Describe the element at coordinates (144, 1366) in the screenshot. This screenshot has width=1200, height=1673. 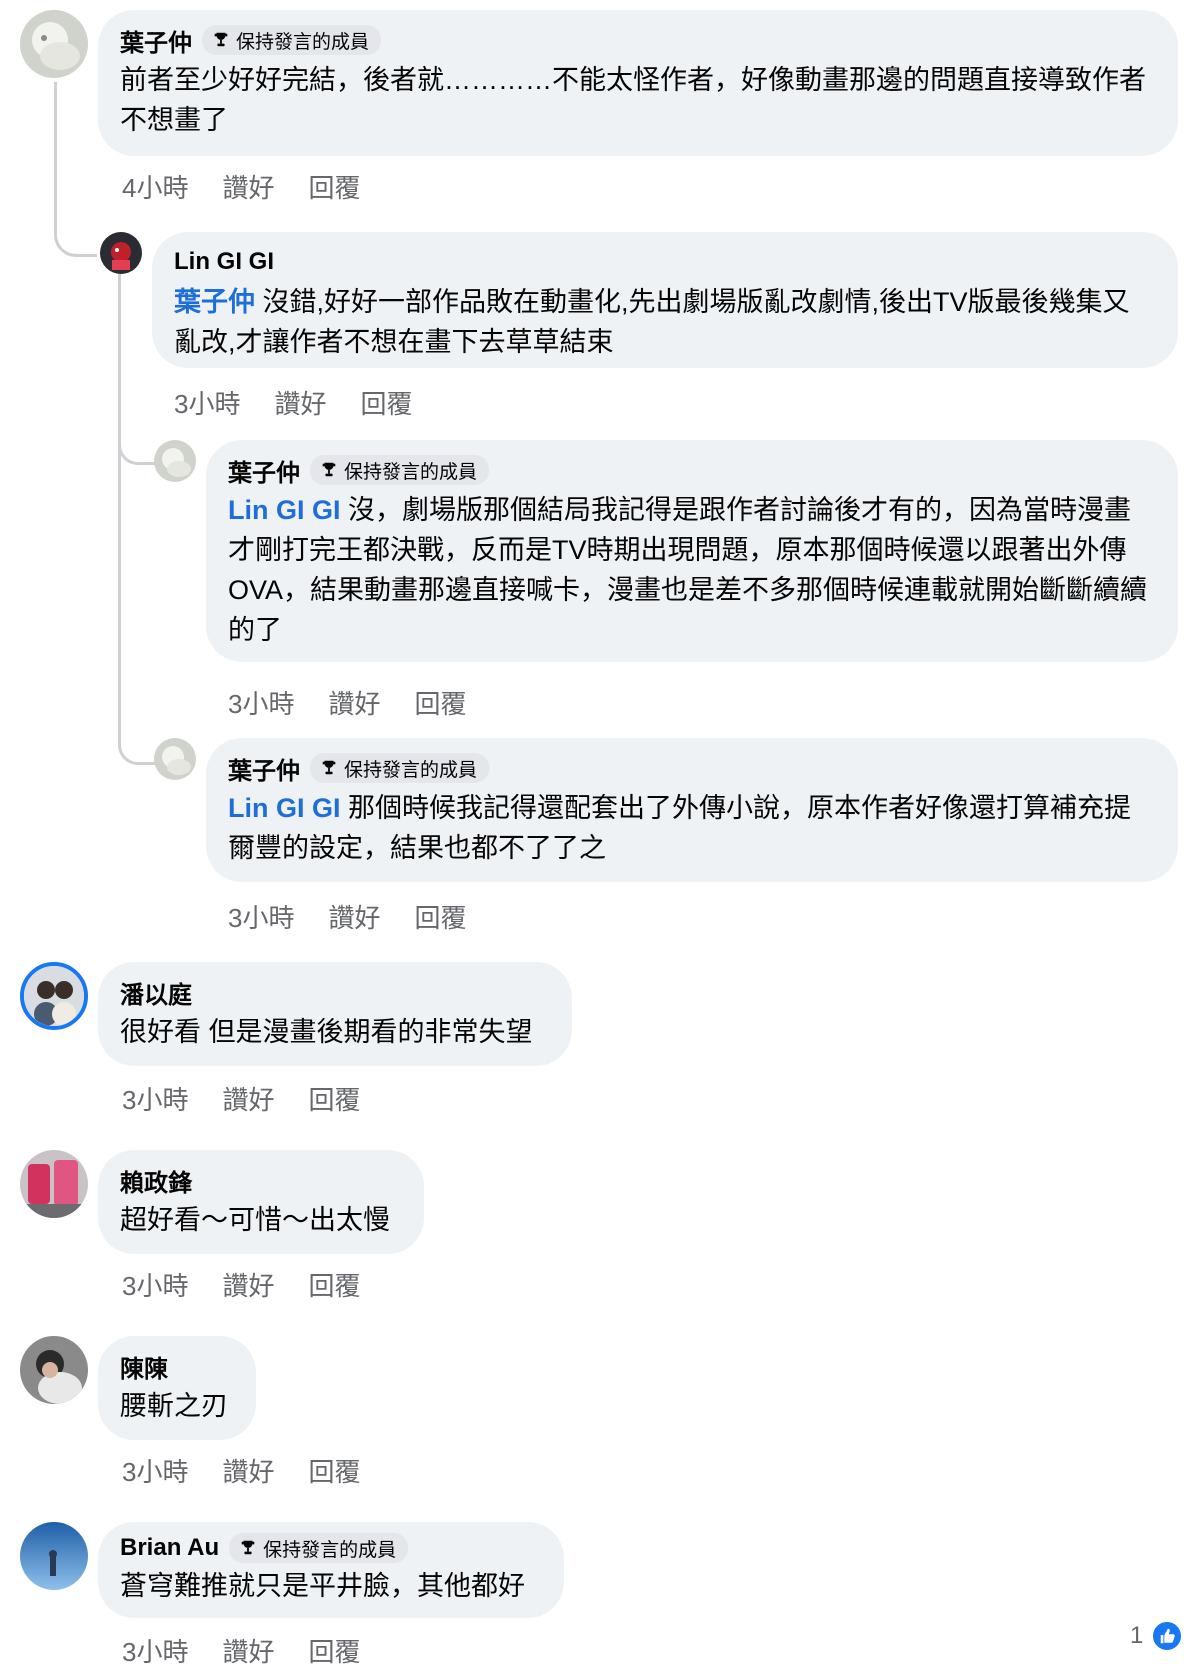
I see `author-name: 陳陳` at that location.